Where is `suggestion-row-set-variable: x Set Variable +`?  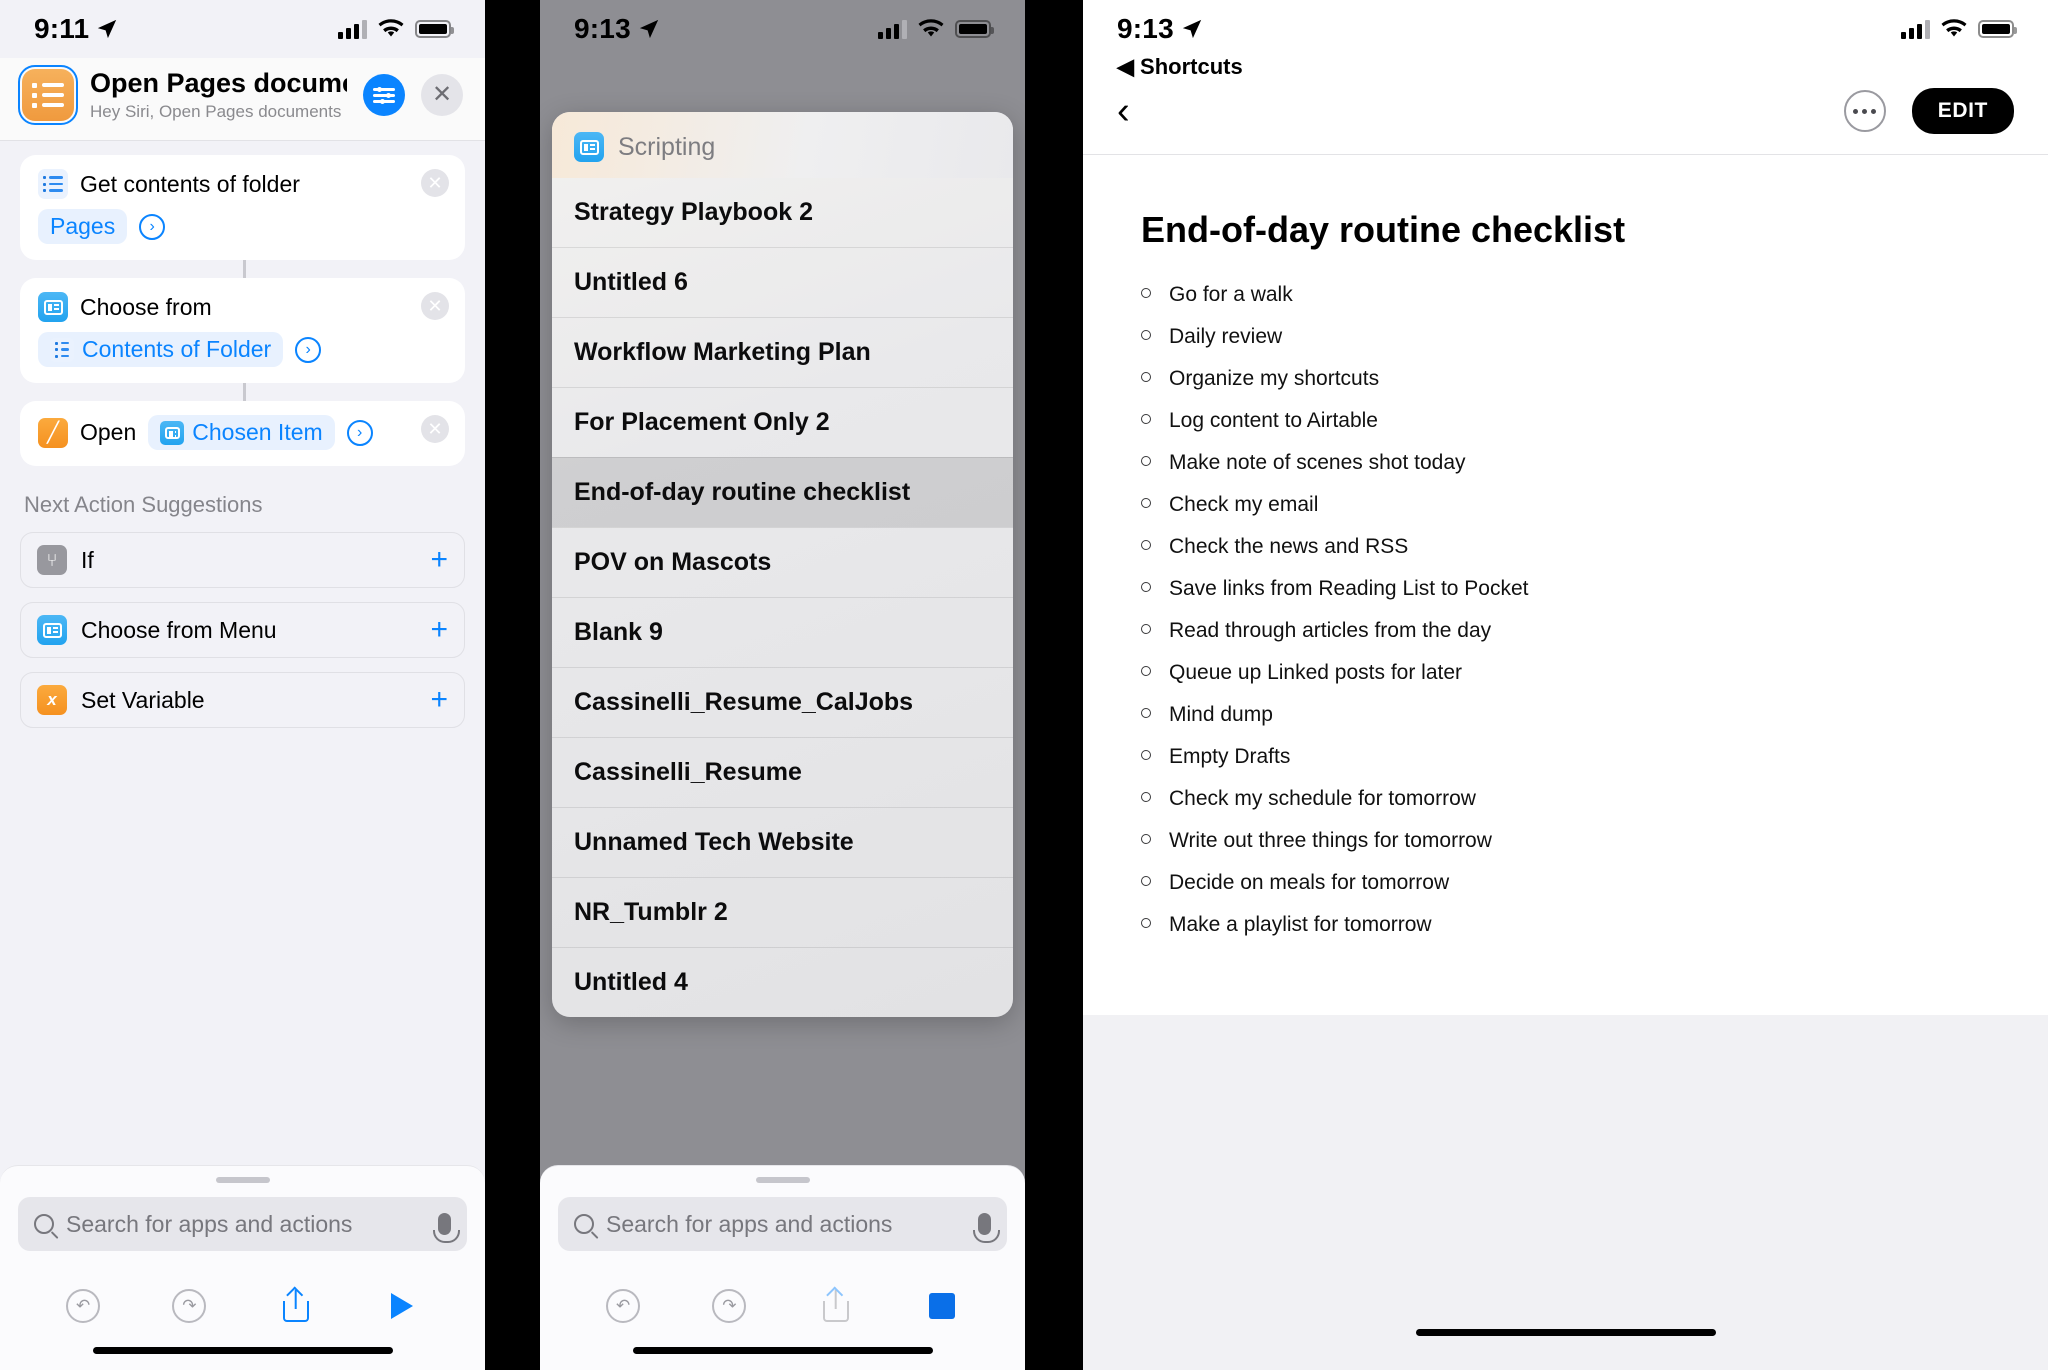 suggestion-row-set-variable: x Set Variable + is located at coordinates (242, 700).